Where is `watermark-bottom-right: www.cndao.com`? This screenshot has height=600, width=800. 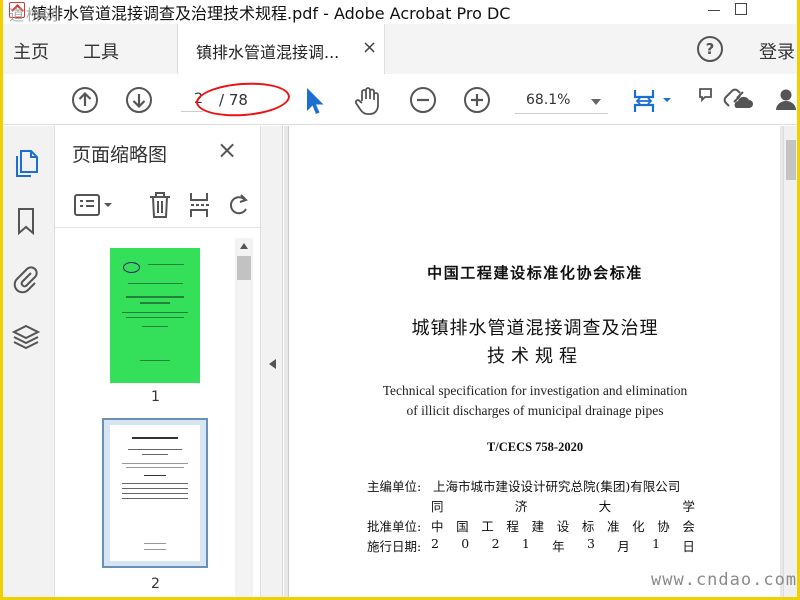 watermark-bottom-right: www.cndao.com is located at coordinates (724, 580).